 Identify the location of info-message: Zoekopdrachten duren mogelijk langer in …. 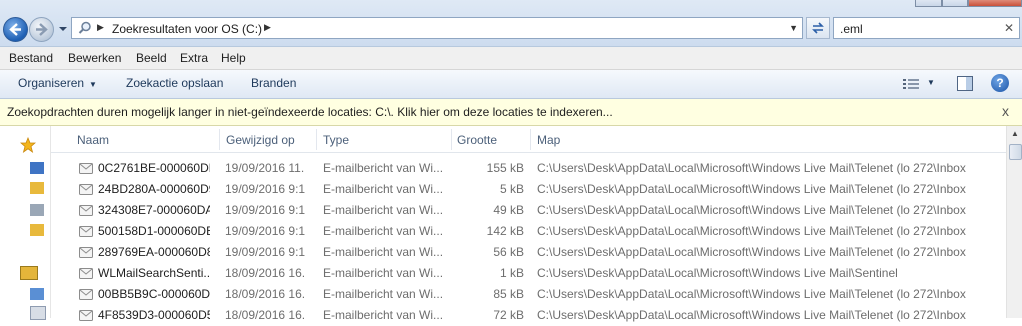
(310, 112).